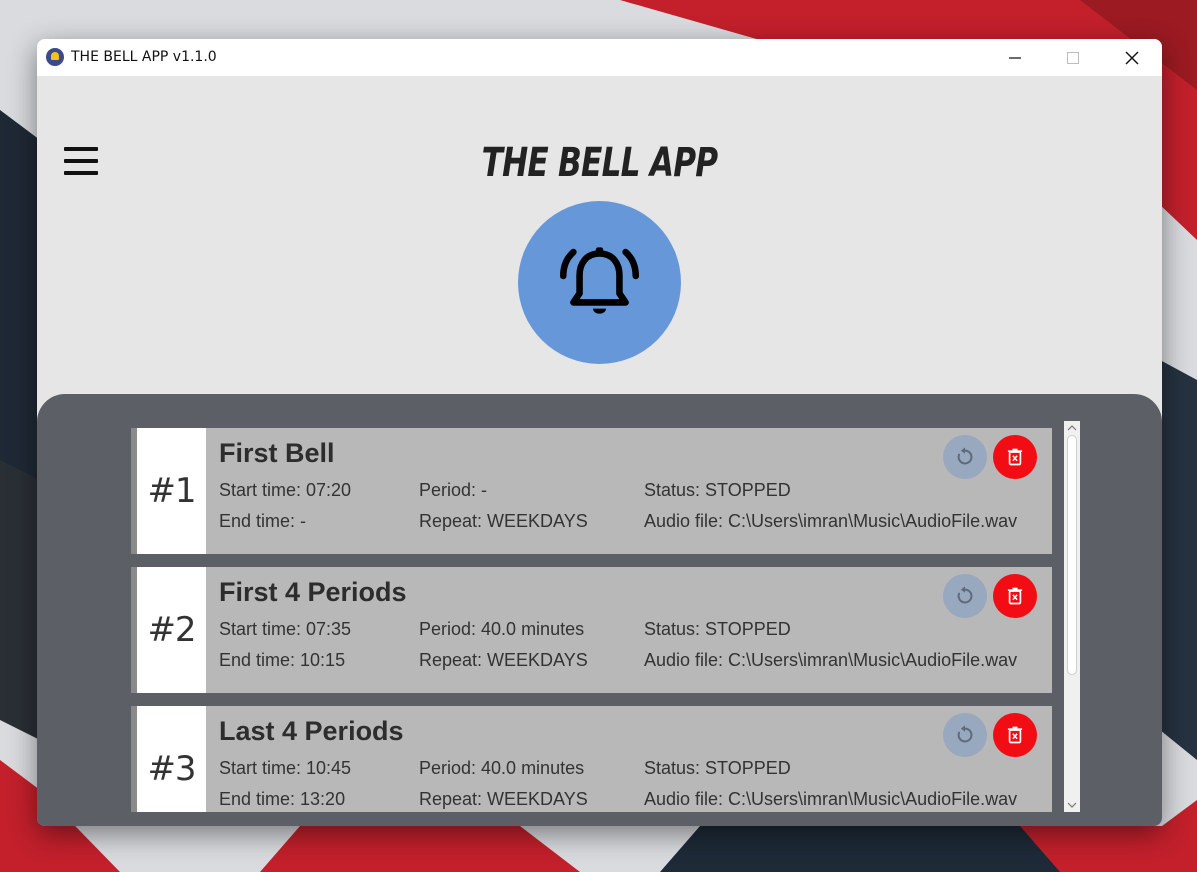 This screenshot has height=872, width=1197. What do you see at coordinates (600, 163) in the screenshot?
I see `app-title: THE BELL APP` at bounding box center [600, 163].